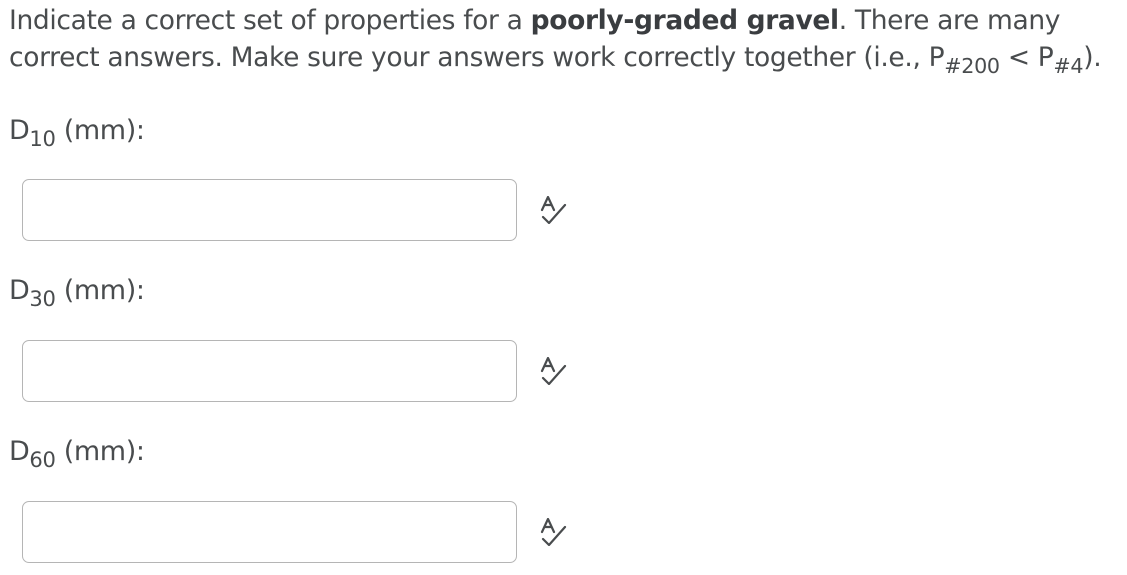 The height and width of the screenshot is (575, 1127). Describe the element at coordinates (100, 451) in the screenshot. I see `d60-label-unit: (mm):` at that location.